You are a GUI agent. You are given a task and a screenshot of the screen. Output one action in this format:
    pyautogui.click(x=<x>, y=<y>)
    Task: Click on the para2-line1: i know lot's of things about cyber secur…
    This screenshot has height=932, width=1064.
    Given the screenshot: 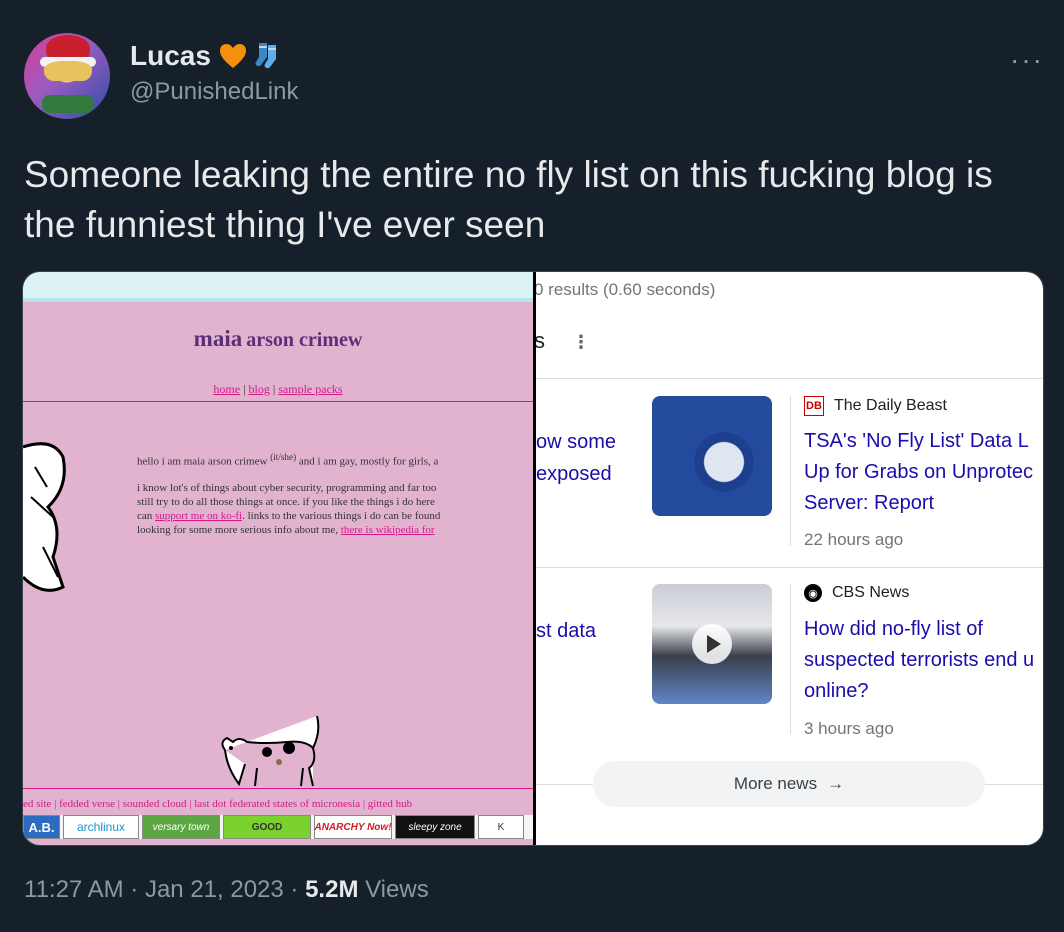 What is the action you would take?
    pyautogui.click(x=287, y=487)
    